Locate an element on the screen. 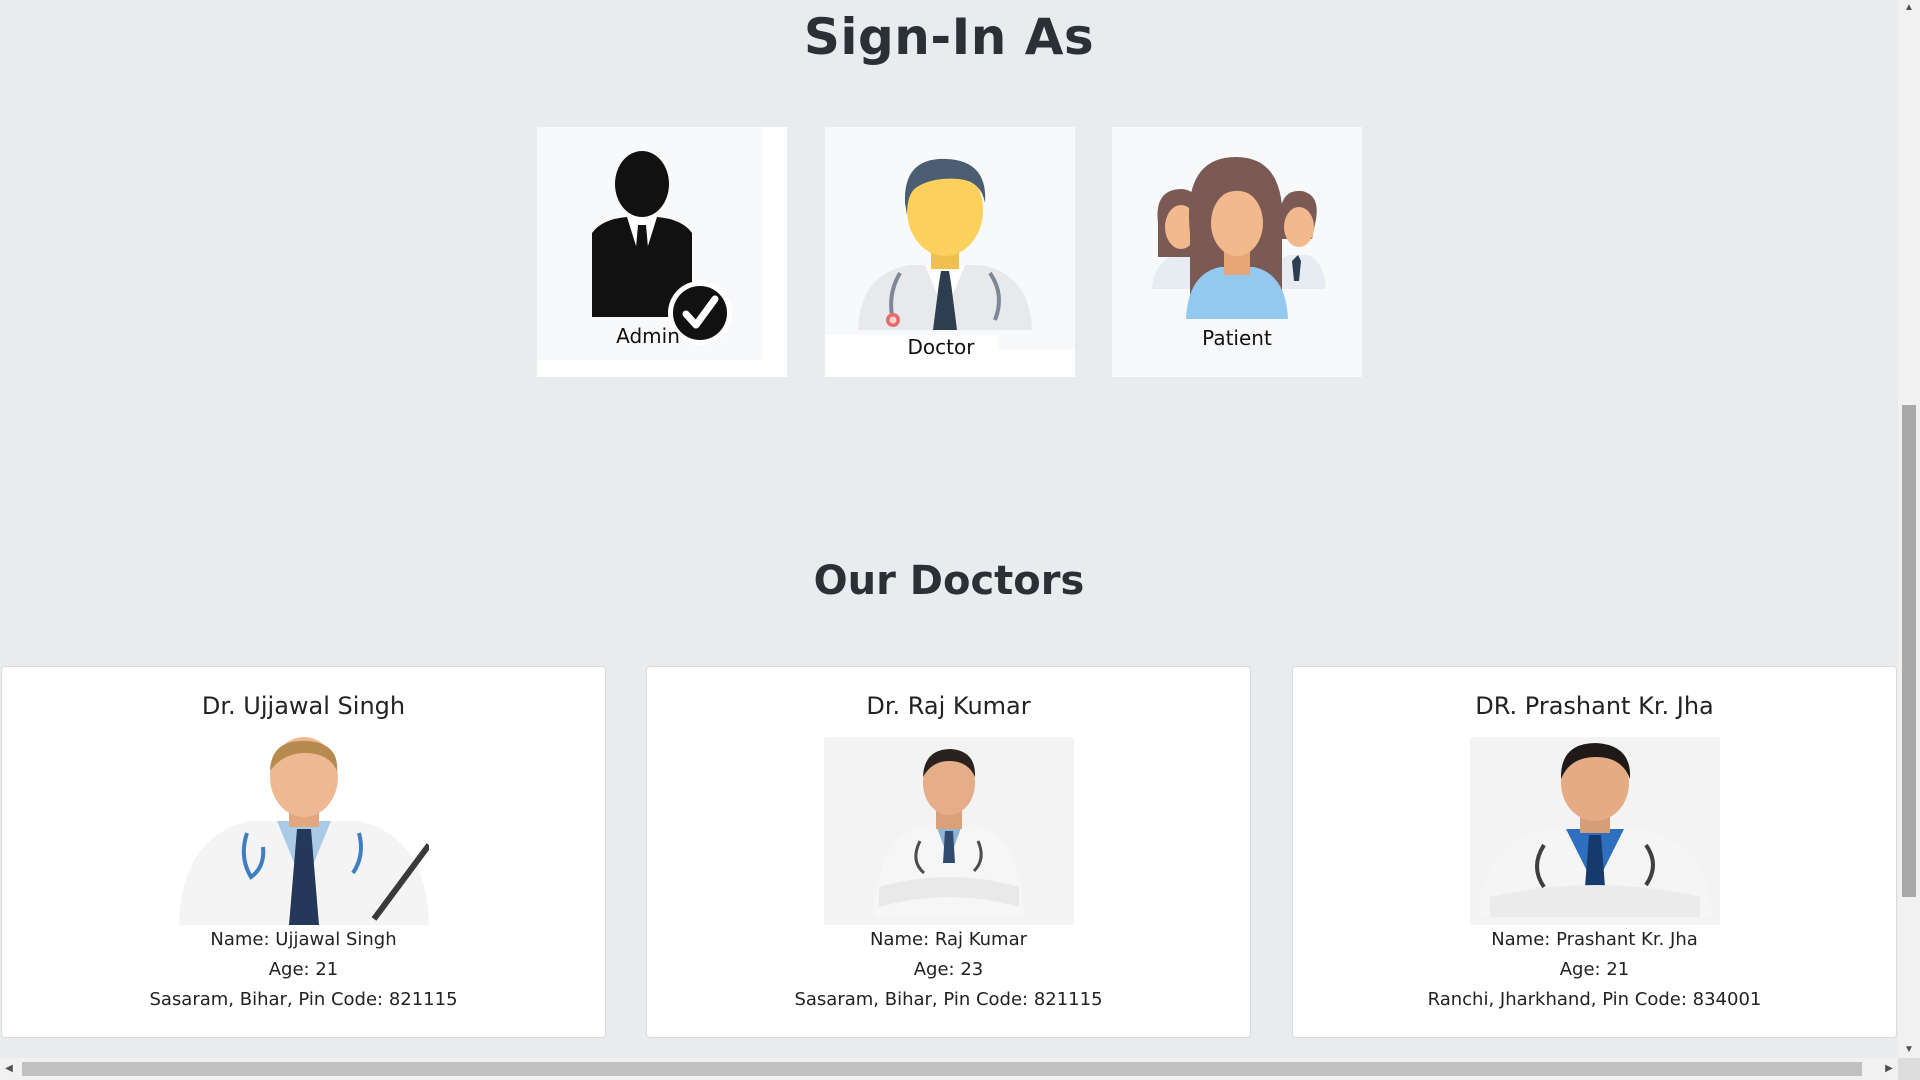 This screenshot has height=1080, width=1920. doctor-name-line: Name: Prashant Kr. Jha is located at coordinates (1594, 939).